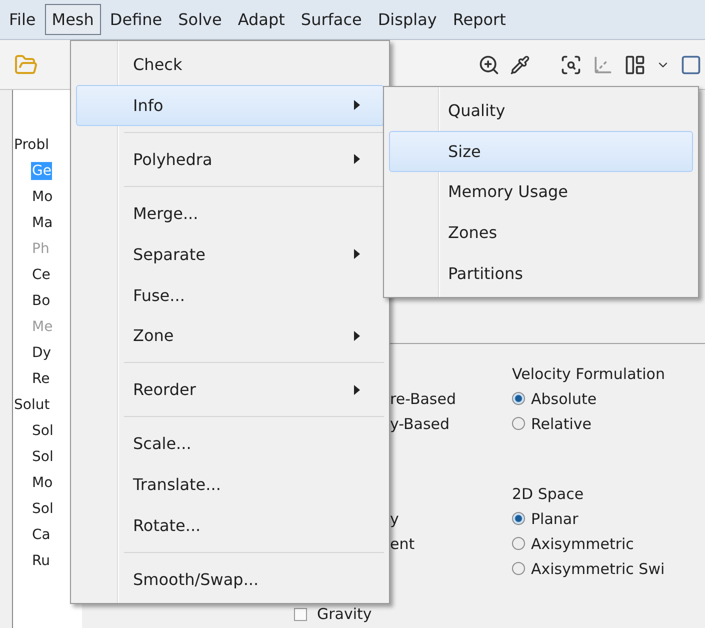  I want to click on menu-item: Check, so click(230, 64).